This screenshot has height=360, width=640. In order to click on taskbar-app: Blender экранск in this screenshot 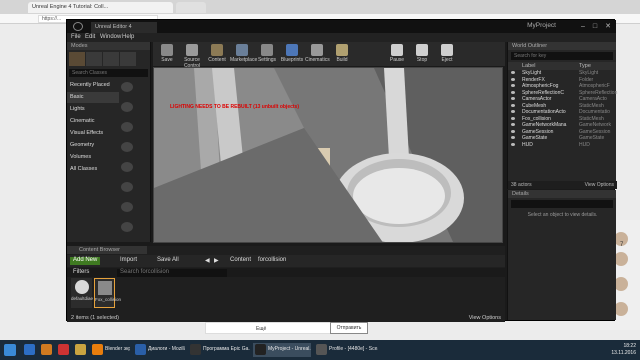, I will do `click(110, 350)`.